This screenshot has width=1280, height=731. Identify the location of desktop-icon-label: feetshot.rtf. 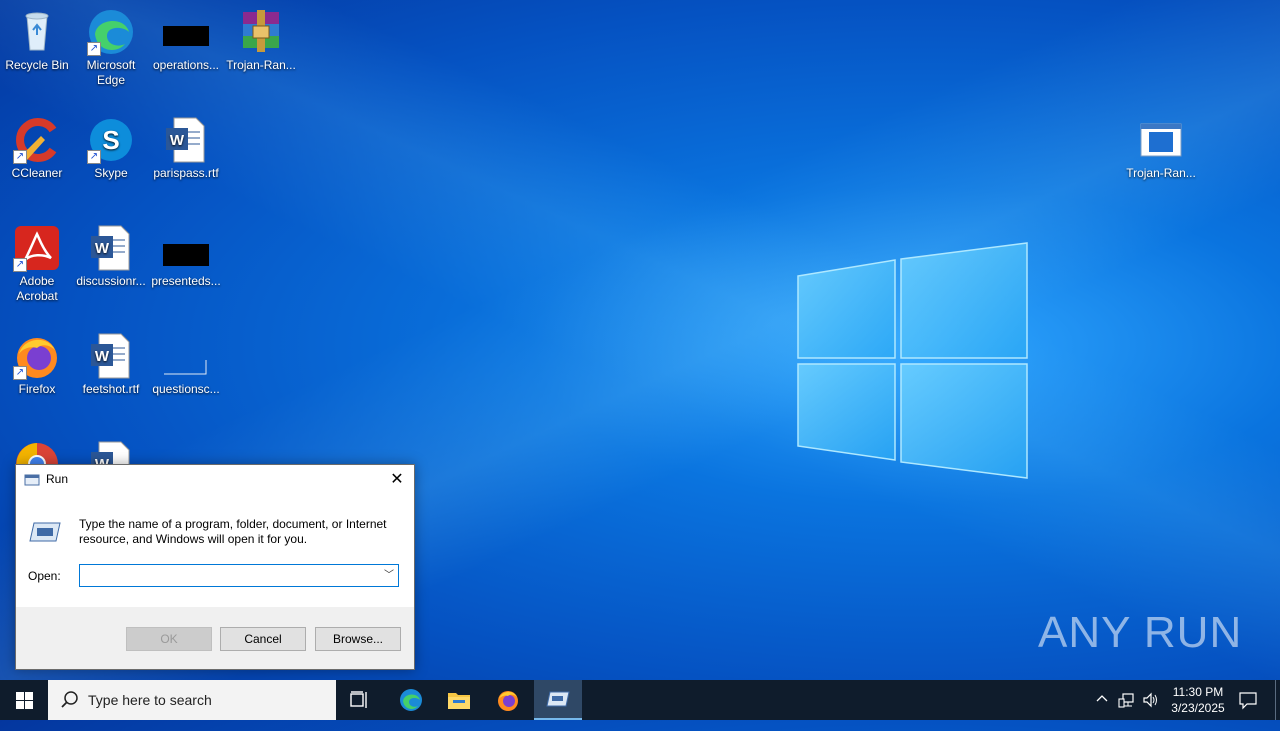
(111, 389).